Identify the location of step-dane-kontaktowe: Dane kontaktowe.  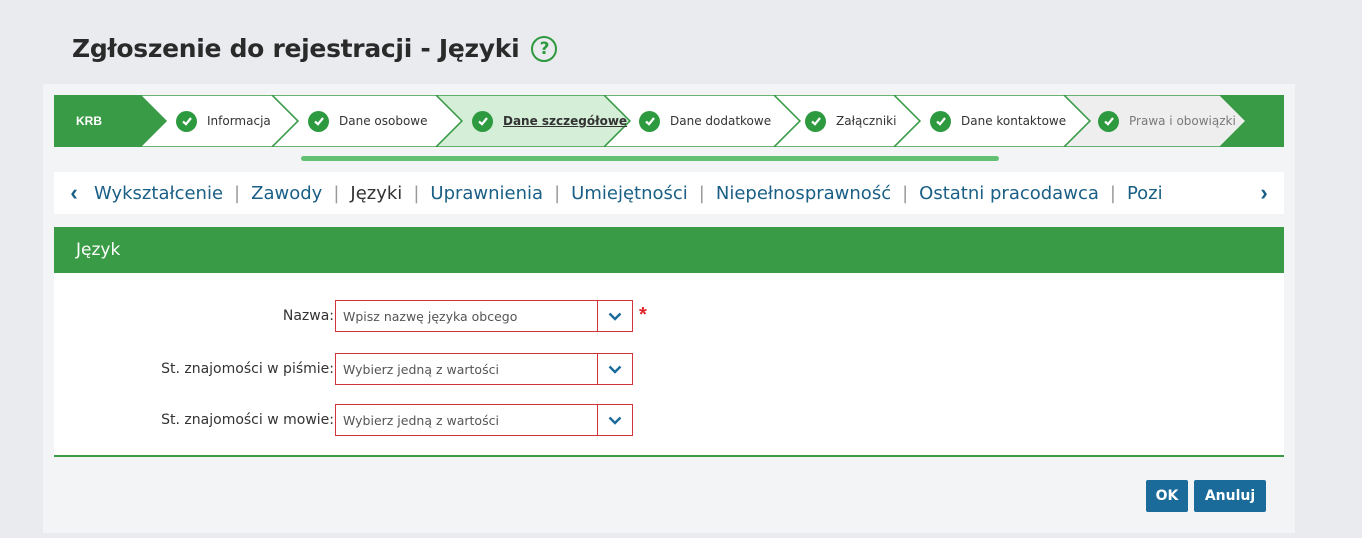
(998, 121).